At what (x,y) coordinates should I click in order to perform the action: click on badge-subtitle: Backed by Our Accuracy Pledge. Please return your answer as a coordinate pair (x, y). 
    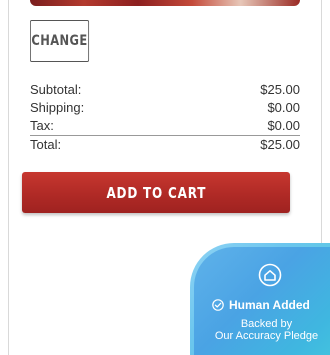
    Looking at the image, I should click on (266, 330).